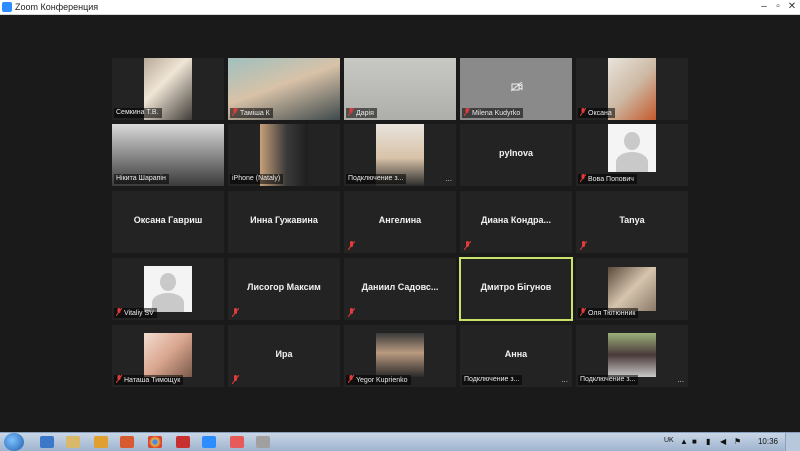 This screenshot has height=451, width=800. What do you see at coordinates (7, 7) in the screenshot?
I see `zoom-app-icon` at bounding box center [7, 7].